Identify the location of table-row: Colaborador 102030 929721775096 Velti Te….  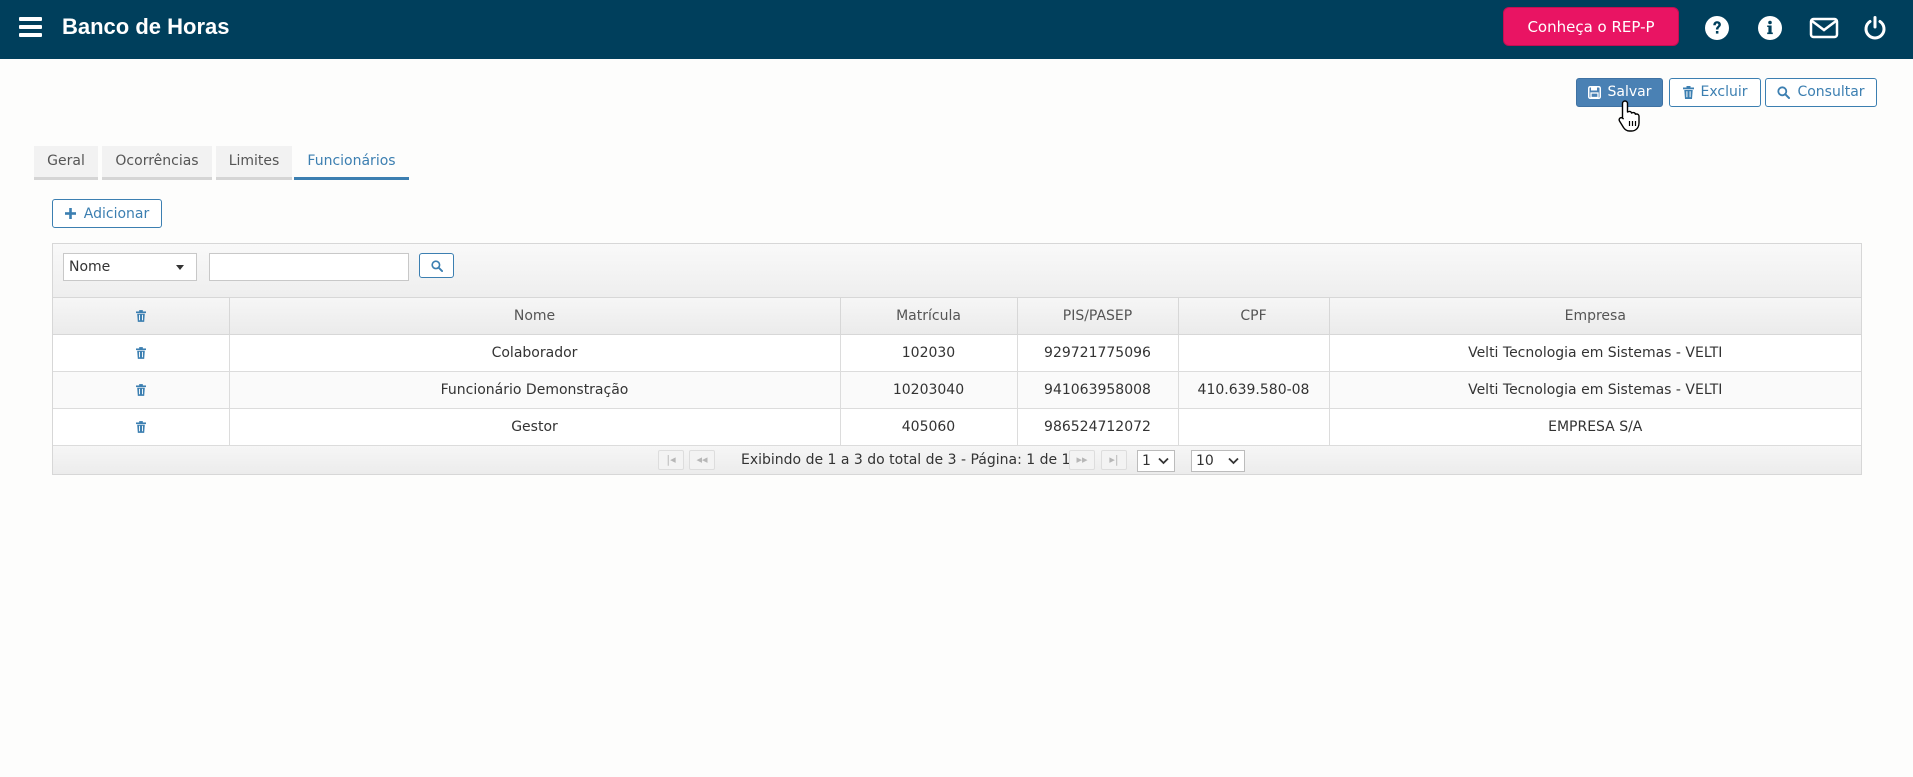
(957, 353).